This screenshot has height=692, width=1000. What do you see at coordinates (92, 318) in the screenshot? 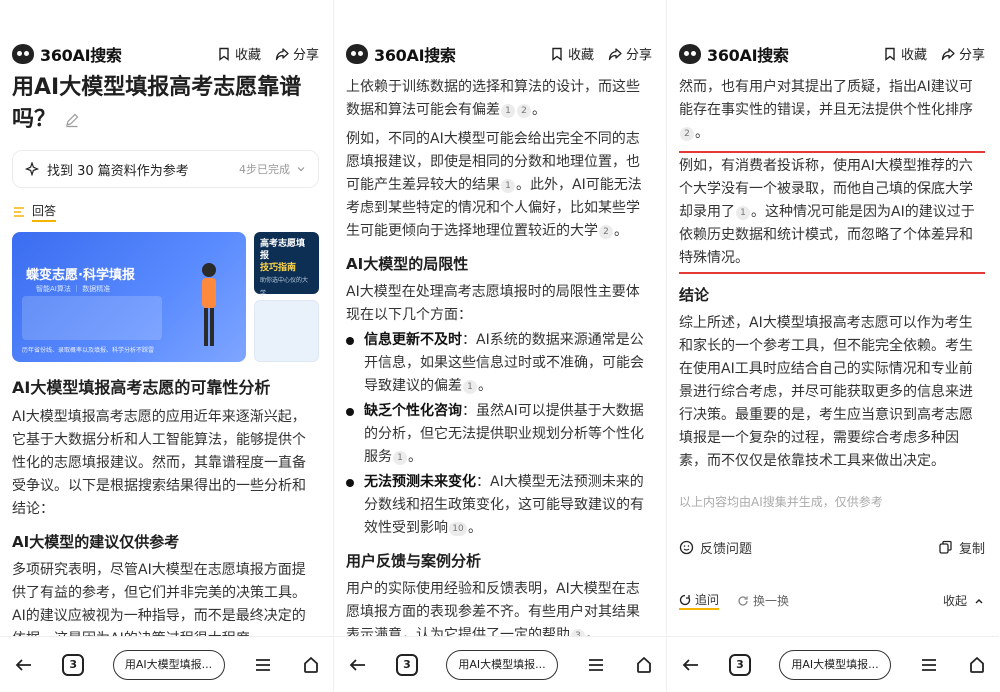
I see `chart-graphic` at bounding box center [92, 318].